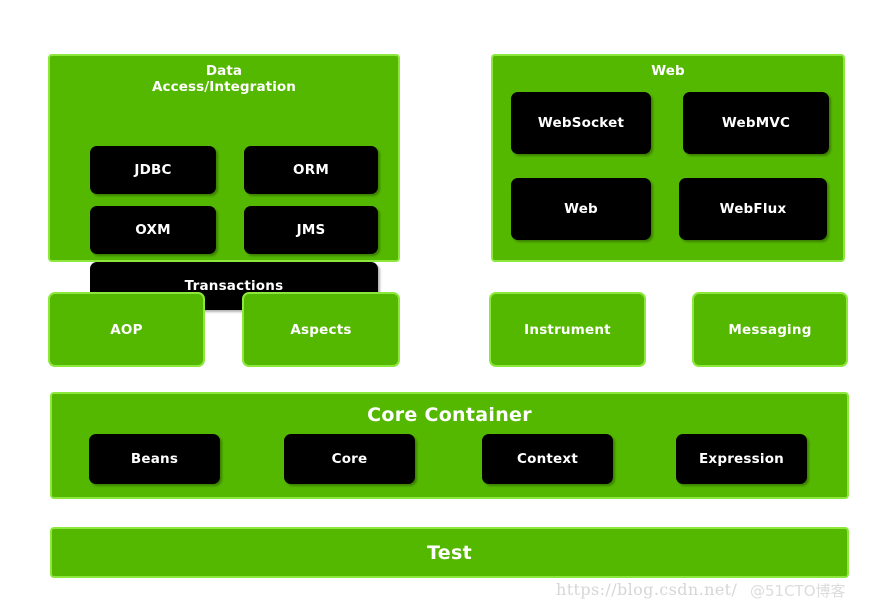 The height and width of the screenshot is (612, 884). What do you see at coordinates (311, 170) in the screenshot?
I see `module-orm: ORM` at bounding box center [311, 170].